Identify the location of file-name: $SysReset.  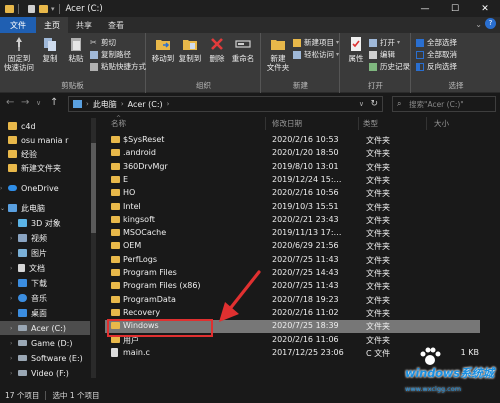
(144, 139).